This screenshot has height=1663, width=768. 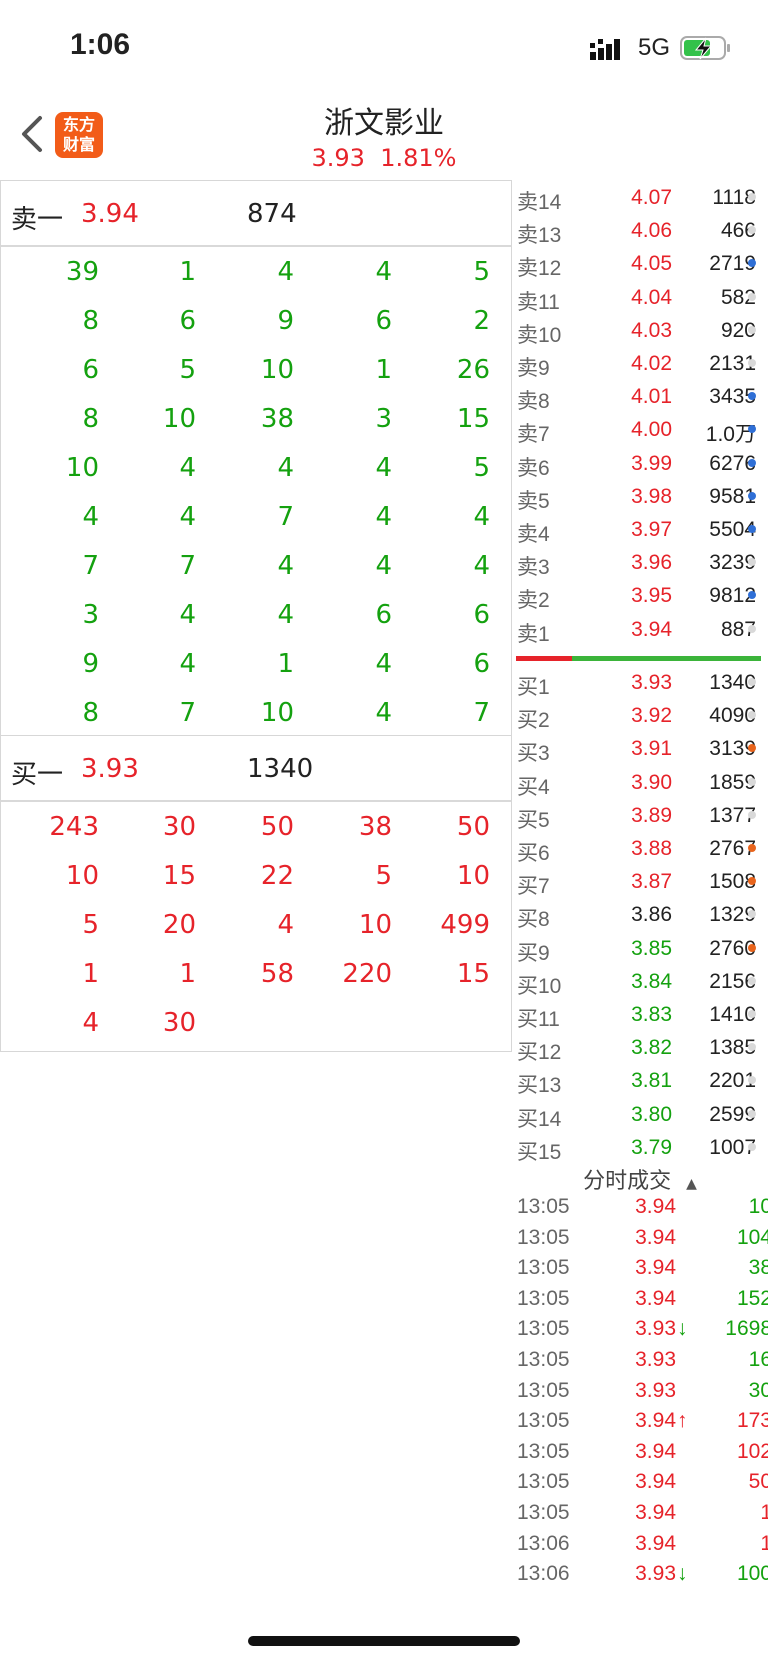 I want to click on bid-level-row: 买1 3.93 1340, so click(x=640, y=682).